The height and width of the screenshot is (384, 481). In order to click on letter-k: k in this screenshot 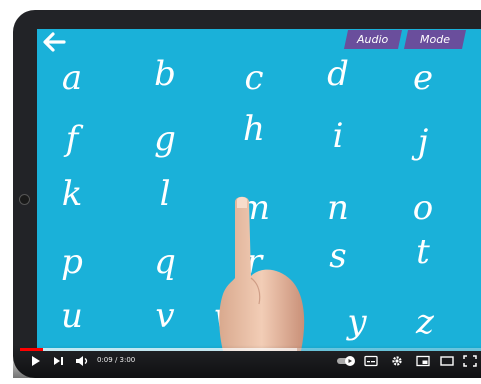, I will do `click(72, 194)`.